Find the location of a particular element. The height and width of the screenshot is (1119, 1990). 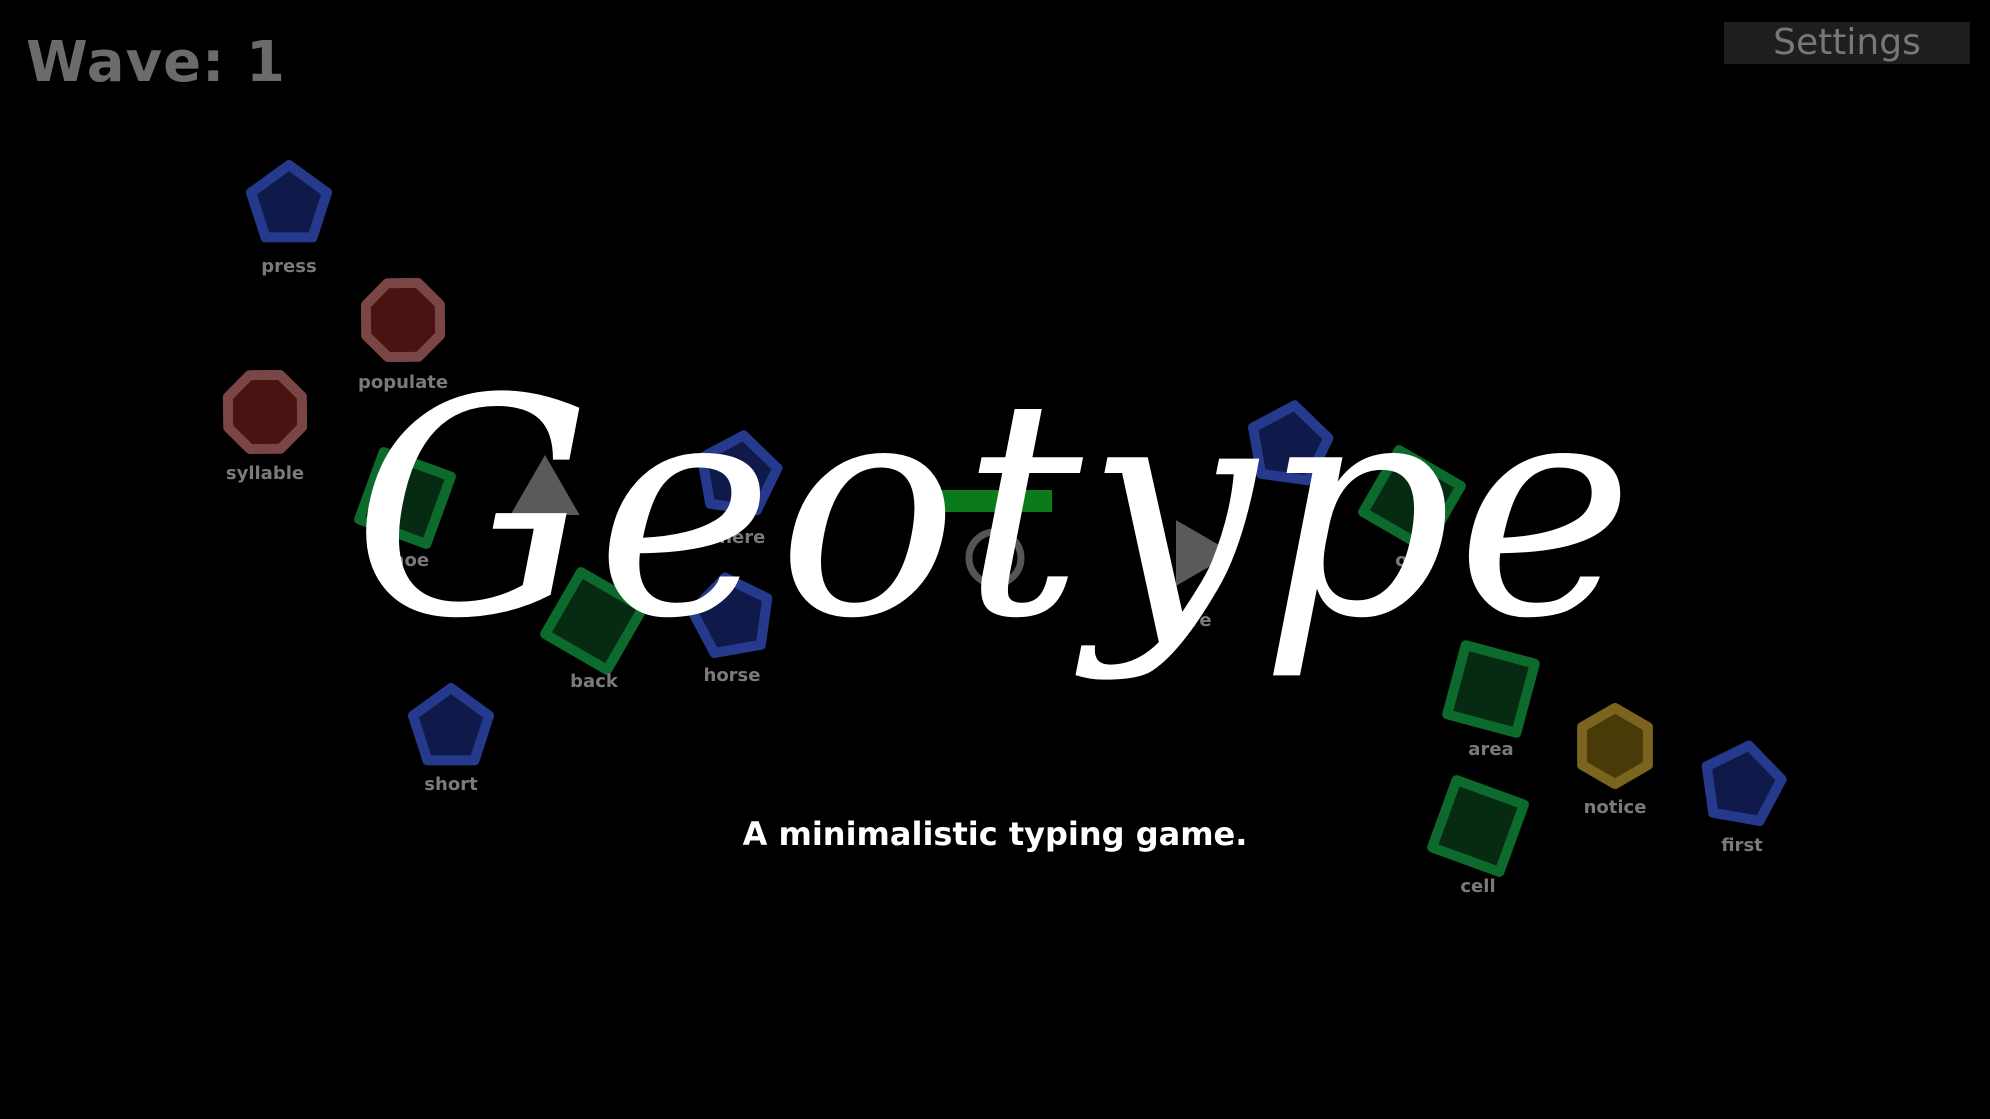

settings-button: Settings is located at coordinates (1847, 43).